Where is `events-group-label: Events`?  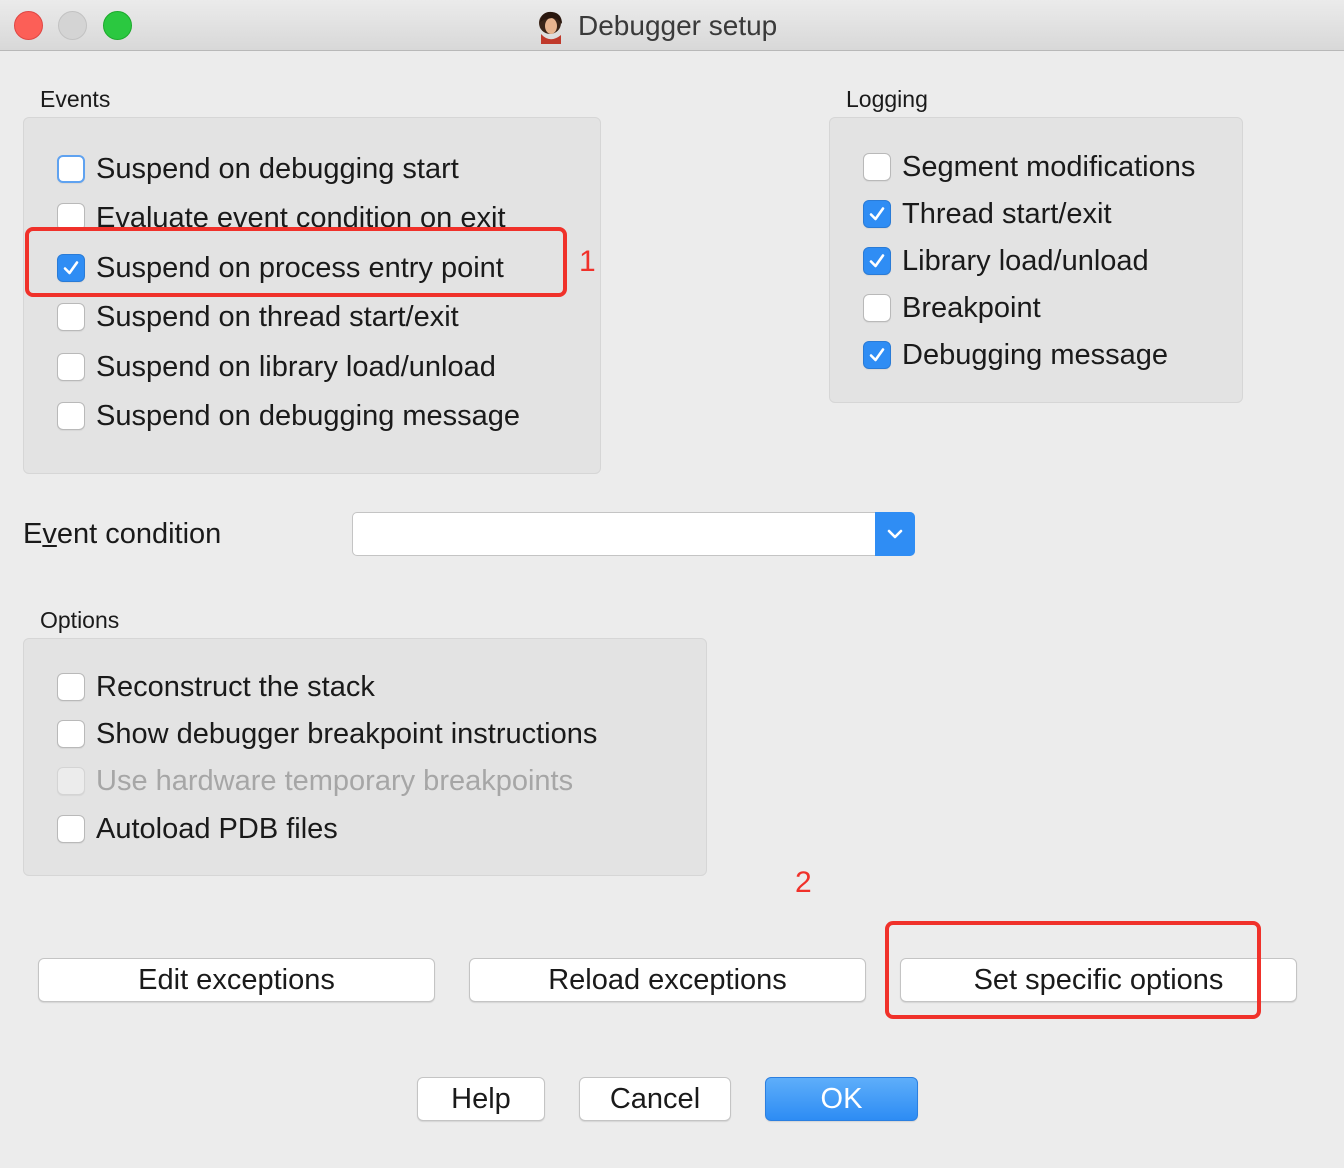
events-group-label: Events is located at coordinates (75, 99).